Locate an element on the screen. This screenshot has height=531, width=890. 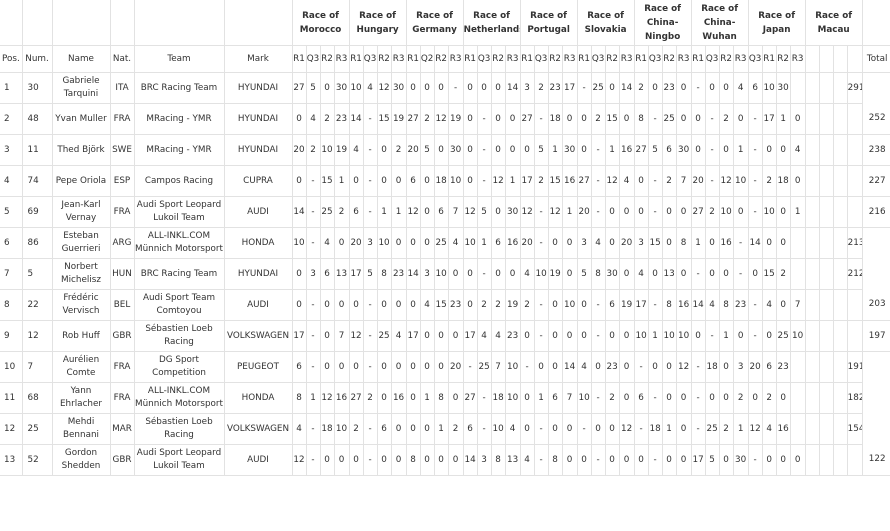
score-cell: 23 is located at coordinates (741, 305).